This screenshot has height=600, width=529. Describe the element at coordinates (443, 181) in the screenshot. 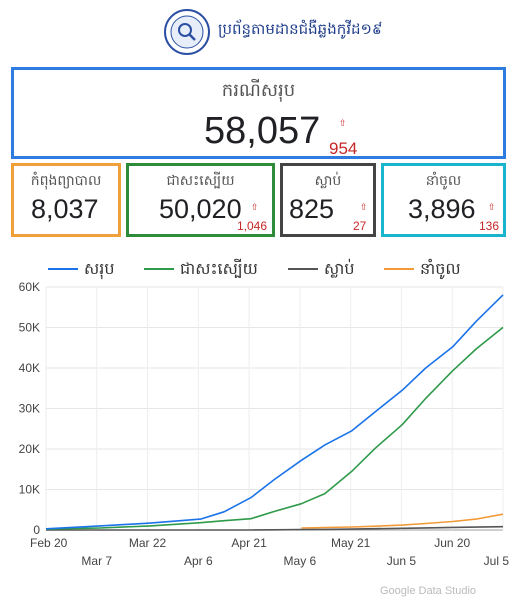

I see `imported-label: នាំចូល` at that location.